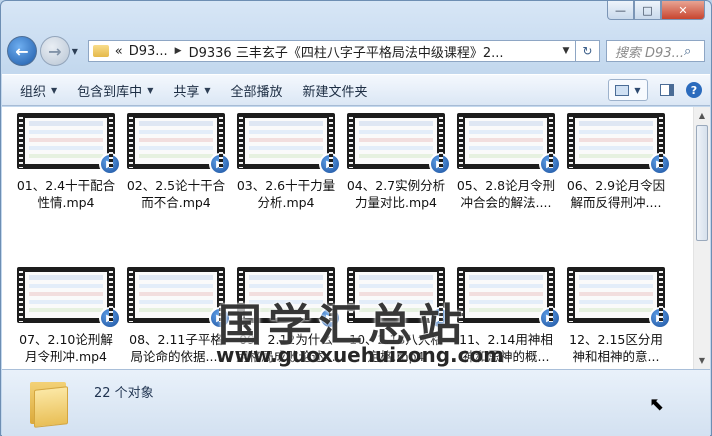 The image size is (712, 436). I want to click on file-item: ▶ 02、2.5论十干合而不合.mp4, so click(176, 186).